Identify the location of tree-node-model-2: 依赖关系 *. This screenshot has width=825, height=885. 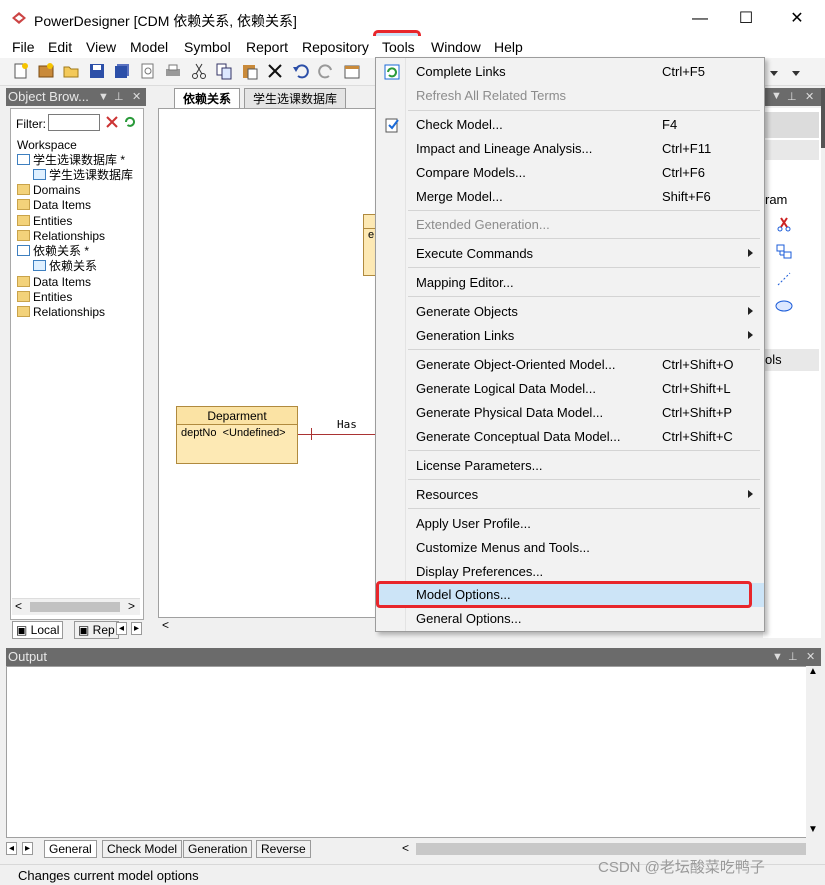
(53, 251).